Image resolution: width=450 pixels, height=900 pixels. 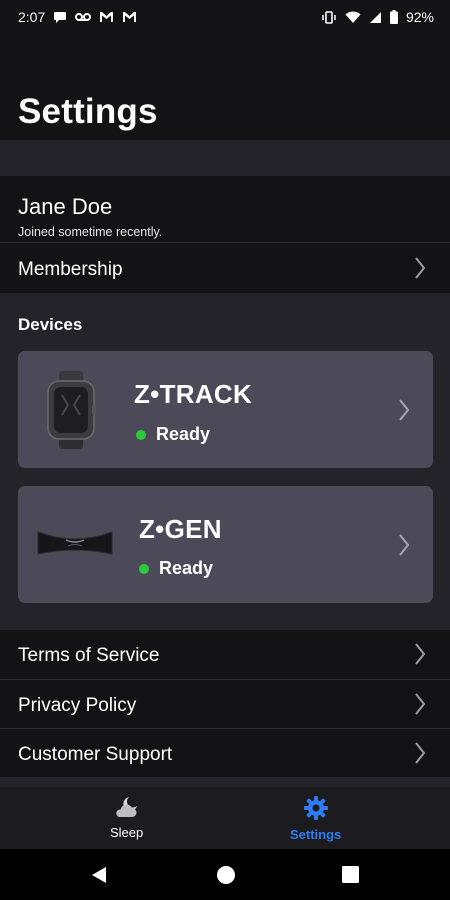 I want to click on vibrate-icon, so click(x=329, y=17).